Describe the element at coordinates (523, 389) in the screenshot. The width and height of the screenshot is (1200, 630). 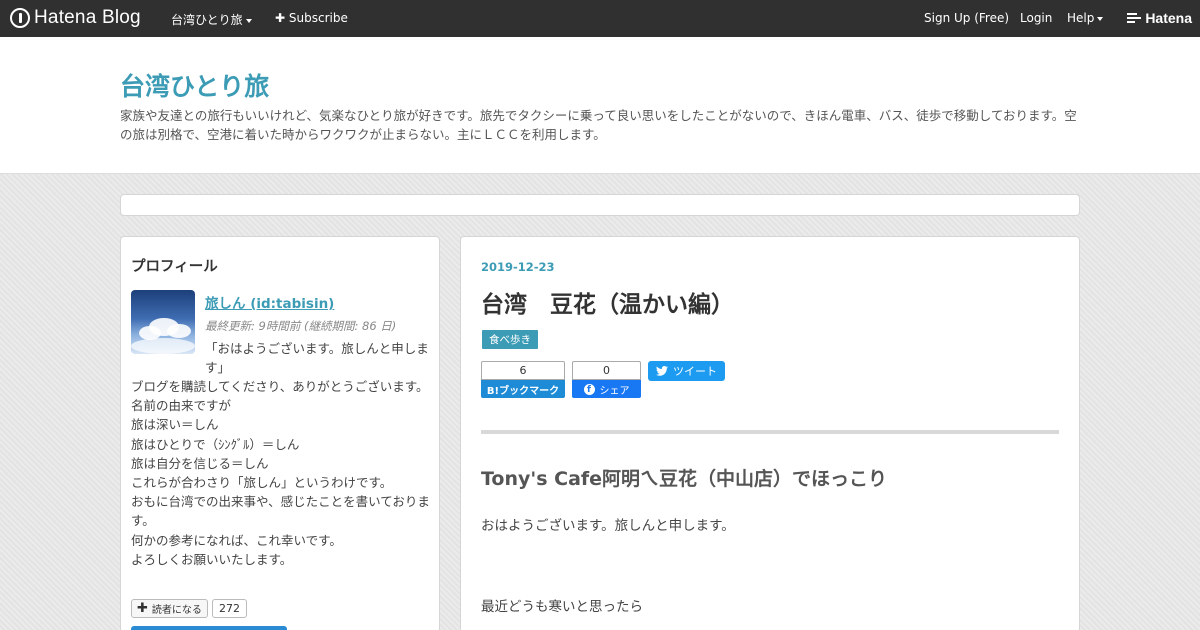
I see `bookmark-label: B!ブックマーク` at that location.